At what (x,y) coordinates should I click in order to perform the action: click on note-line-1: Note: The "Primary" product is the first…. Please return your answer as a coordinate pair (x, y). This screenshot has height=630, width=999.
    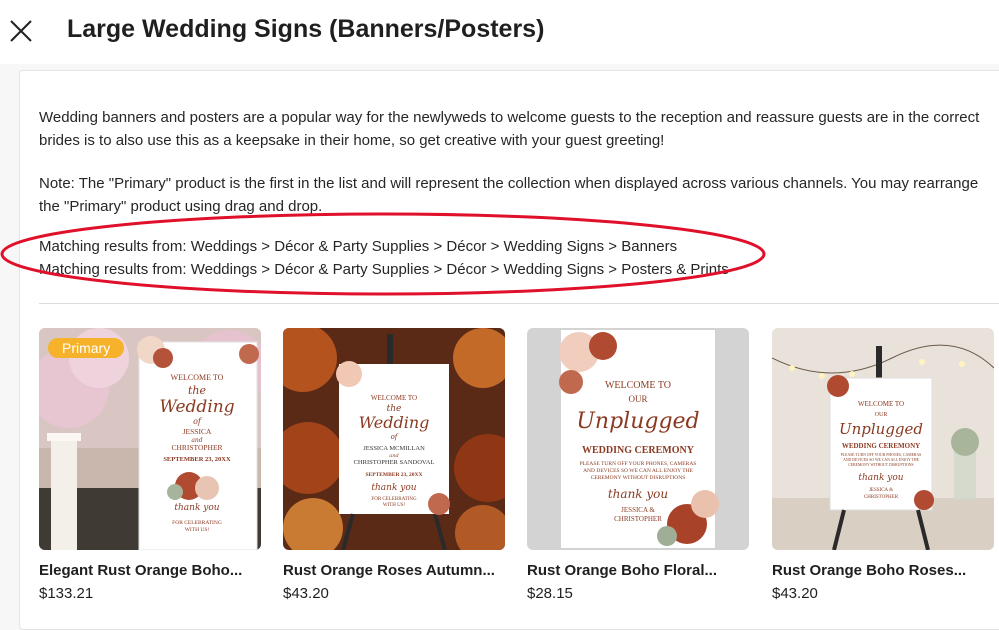
    Looking at the image, I should click on (509, 183).